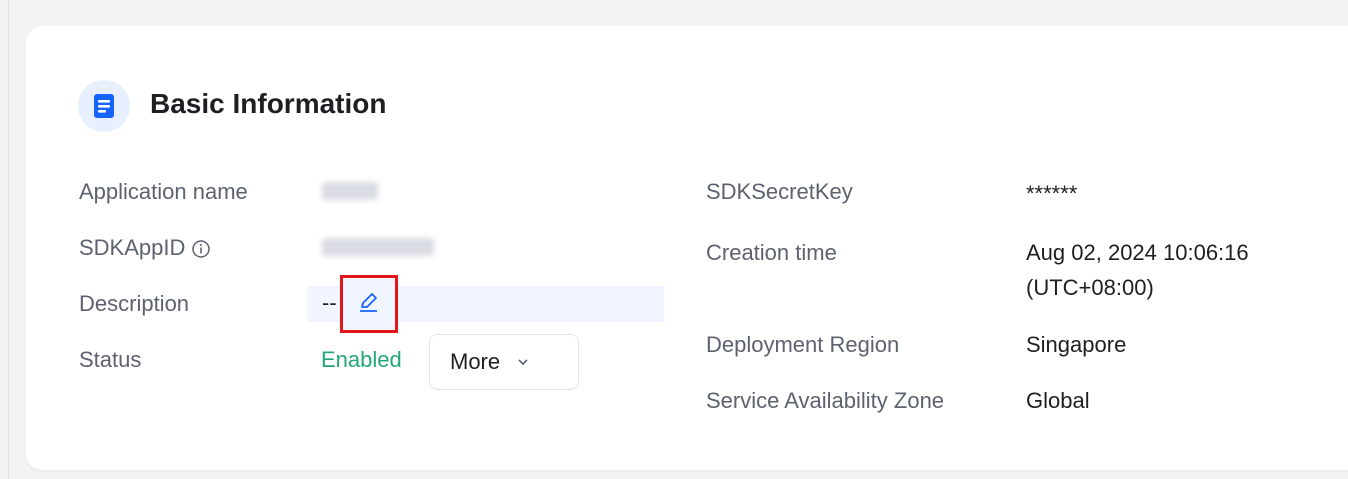 The width and height of the screenshot is (1348, 479). Describe the element at coordinates (134, 303) in the screenshot. I see `description-label: Description` at that location.